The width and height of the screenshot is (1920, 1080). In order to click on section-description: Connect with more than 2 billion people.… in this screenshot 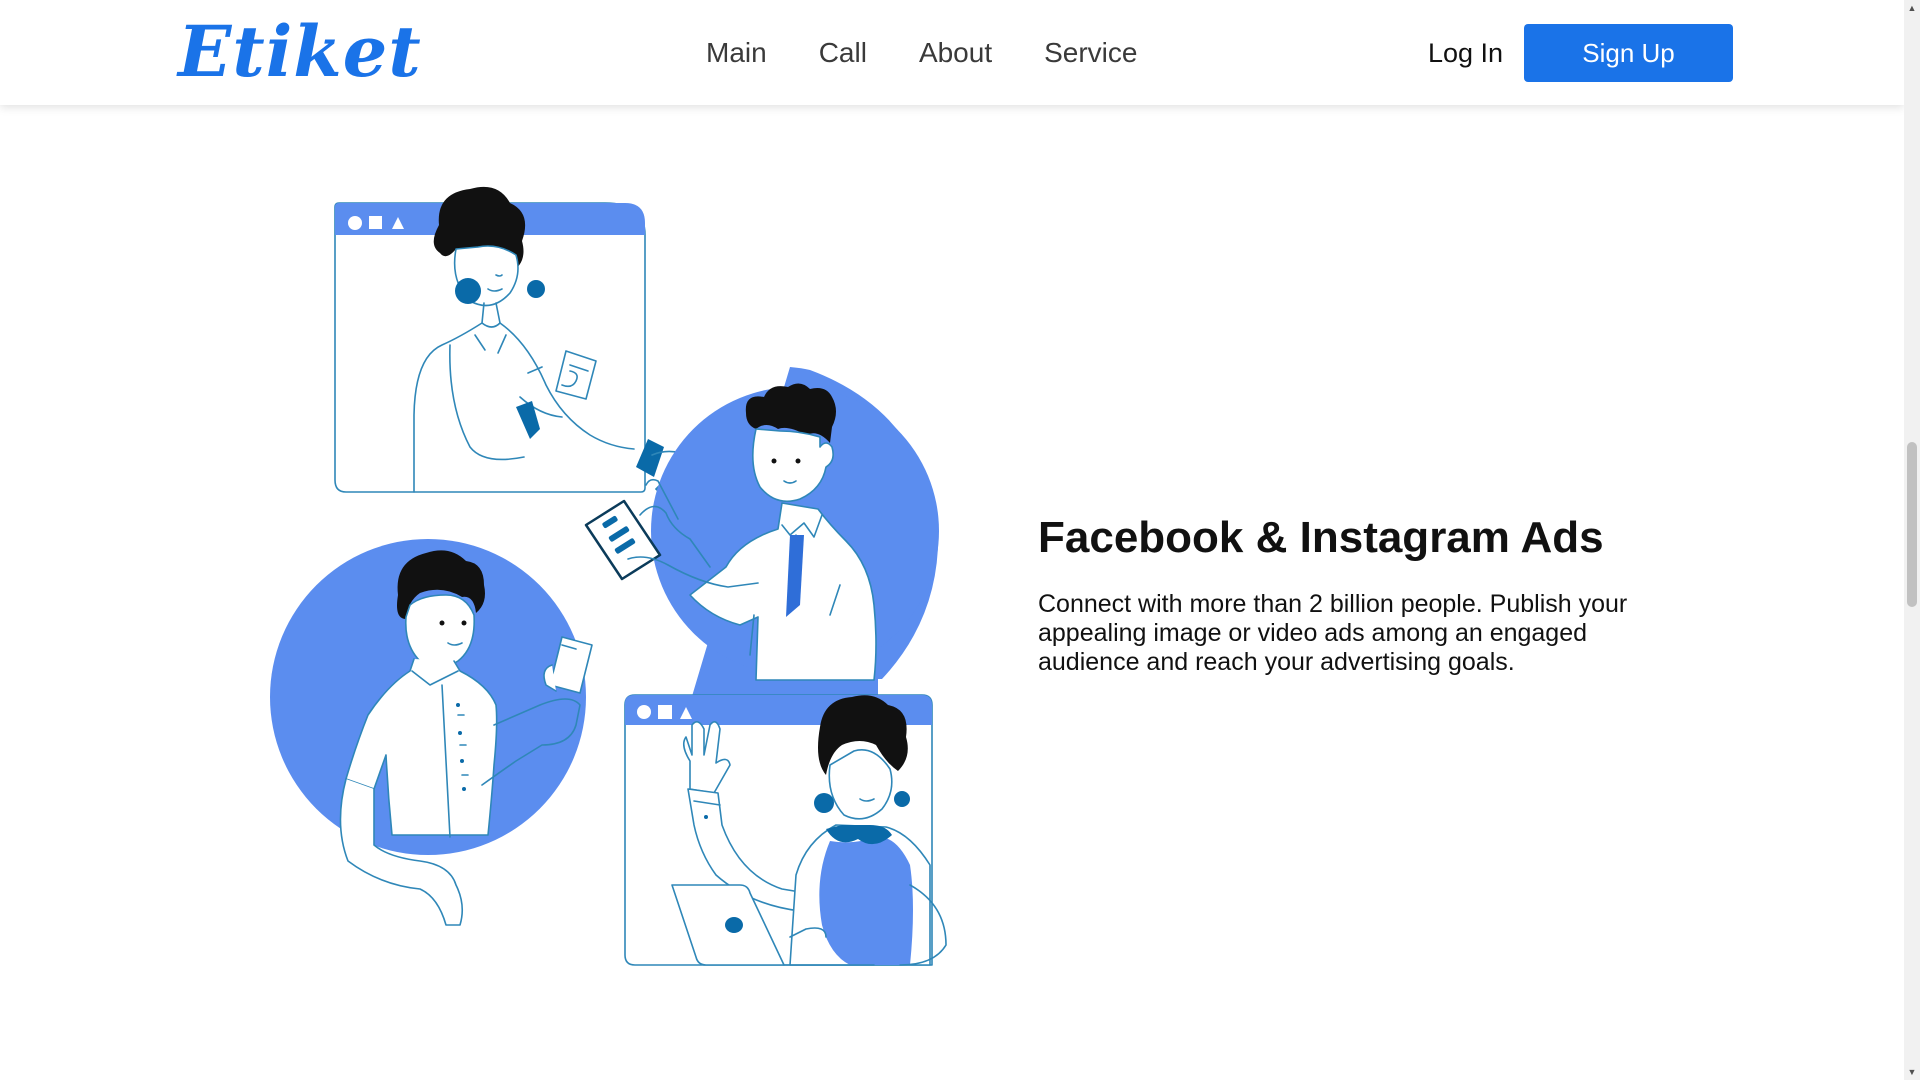, I will do `click(1333, 633)`.